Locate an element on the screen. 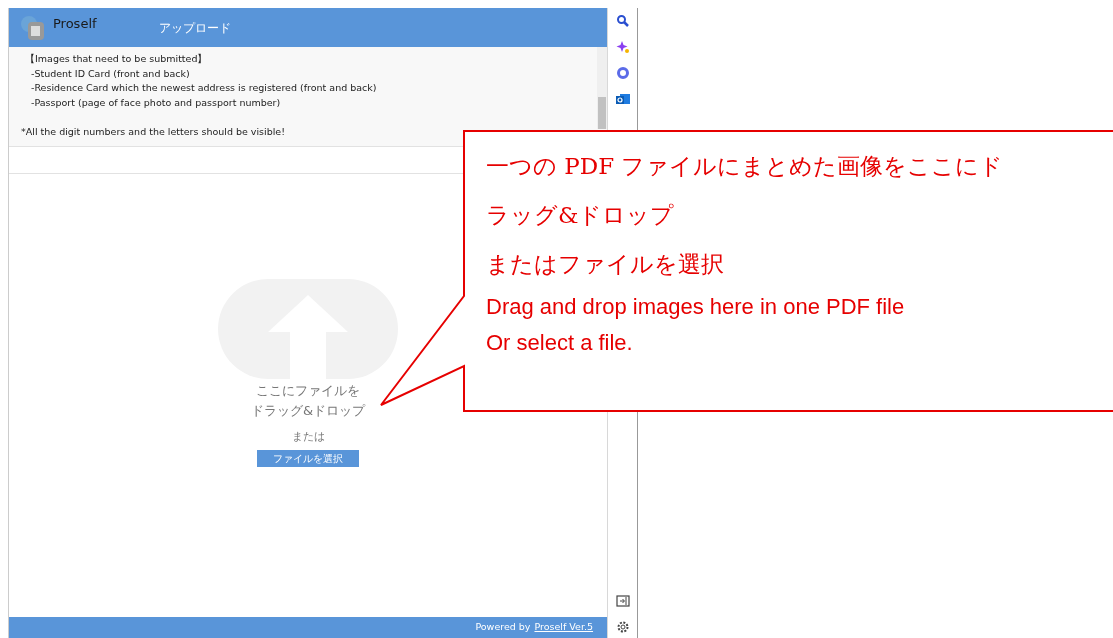 The height and width of the screenshot is (638, 1113). or-text: または is located at coordinates (308, 436).